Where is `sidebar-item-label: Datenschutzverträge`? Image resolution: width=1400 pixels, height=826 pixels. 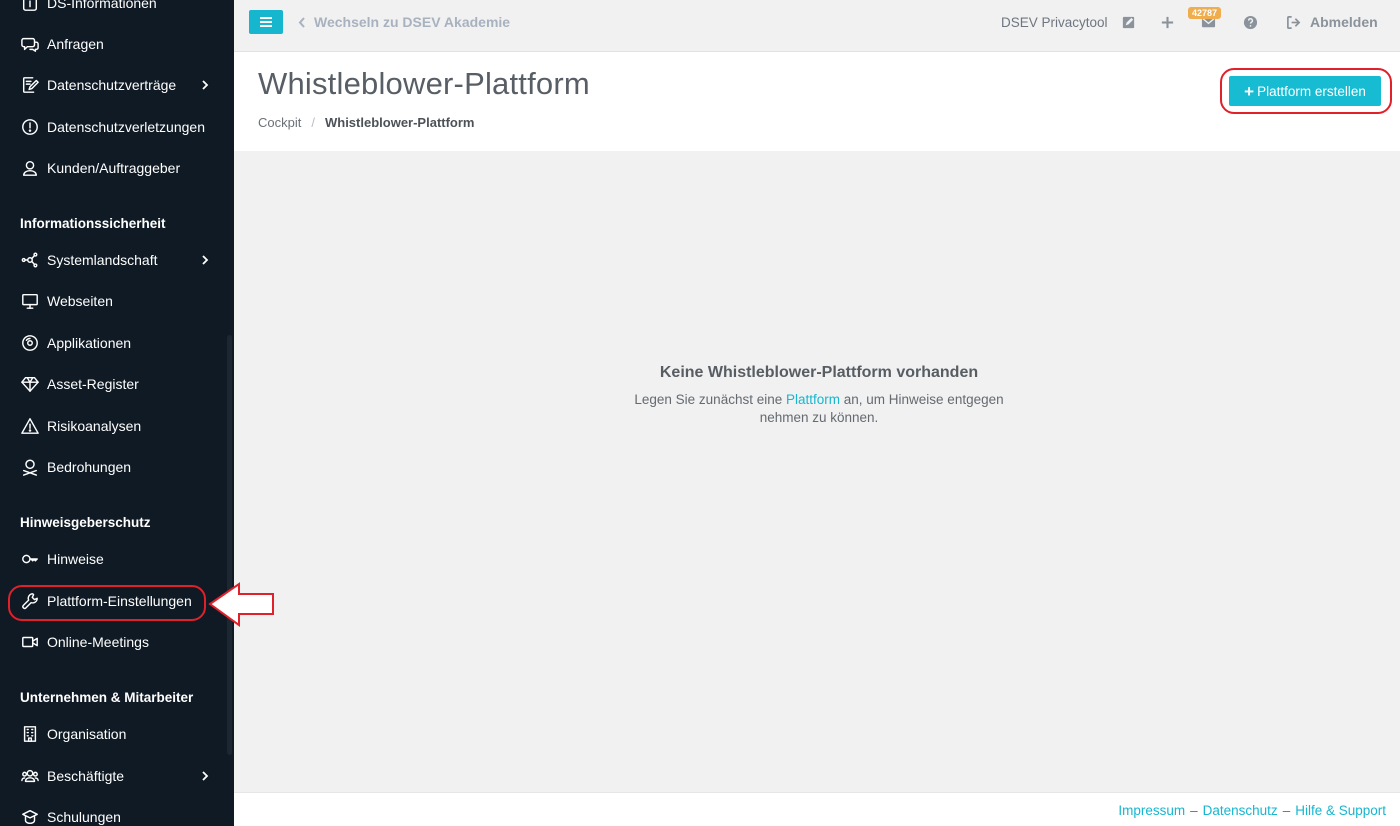
sidebar-item-label: Datenschutzverträge is located at coordinates (112, 85).